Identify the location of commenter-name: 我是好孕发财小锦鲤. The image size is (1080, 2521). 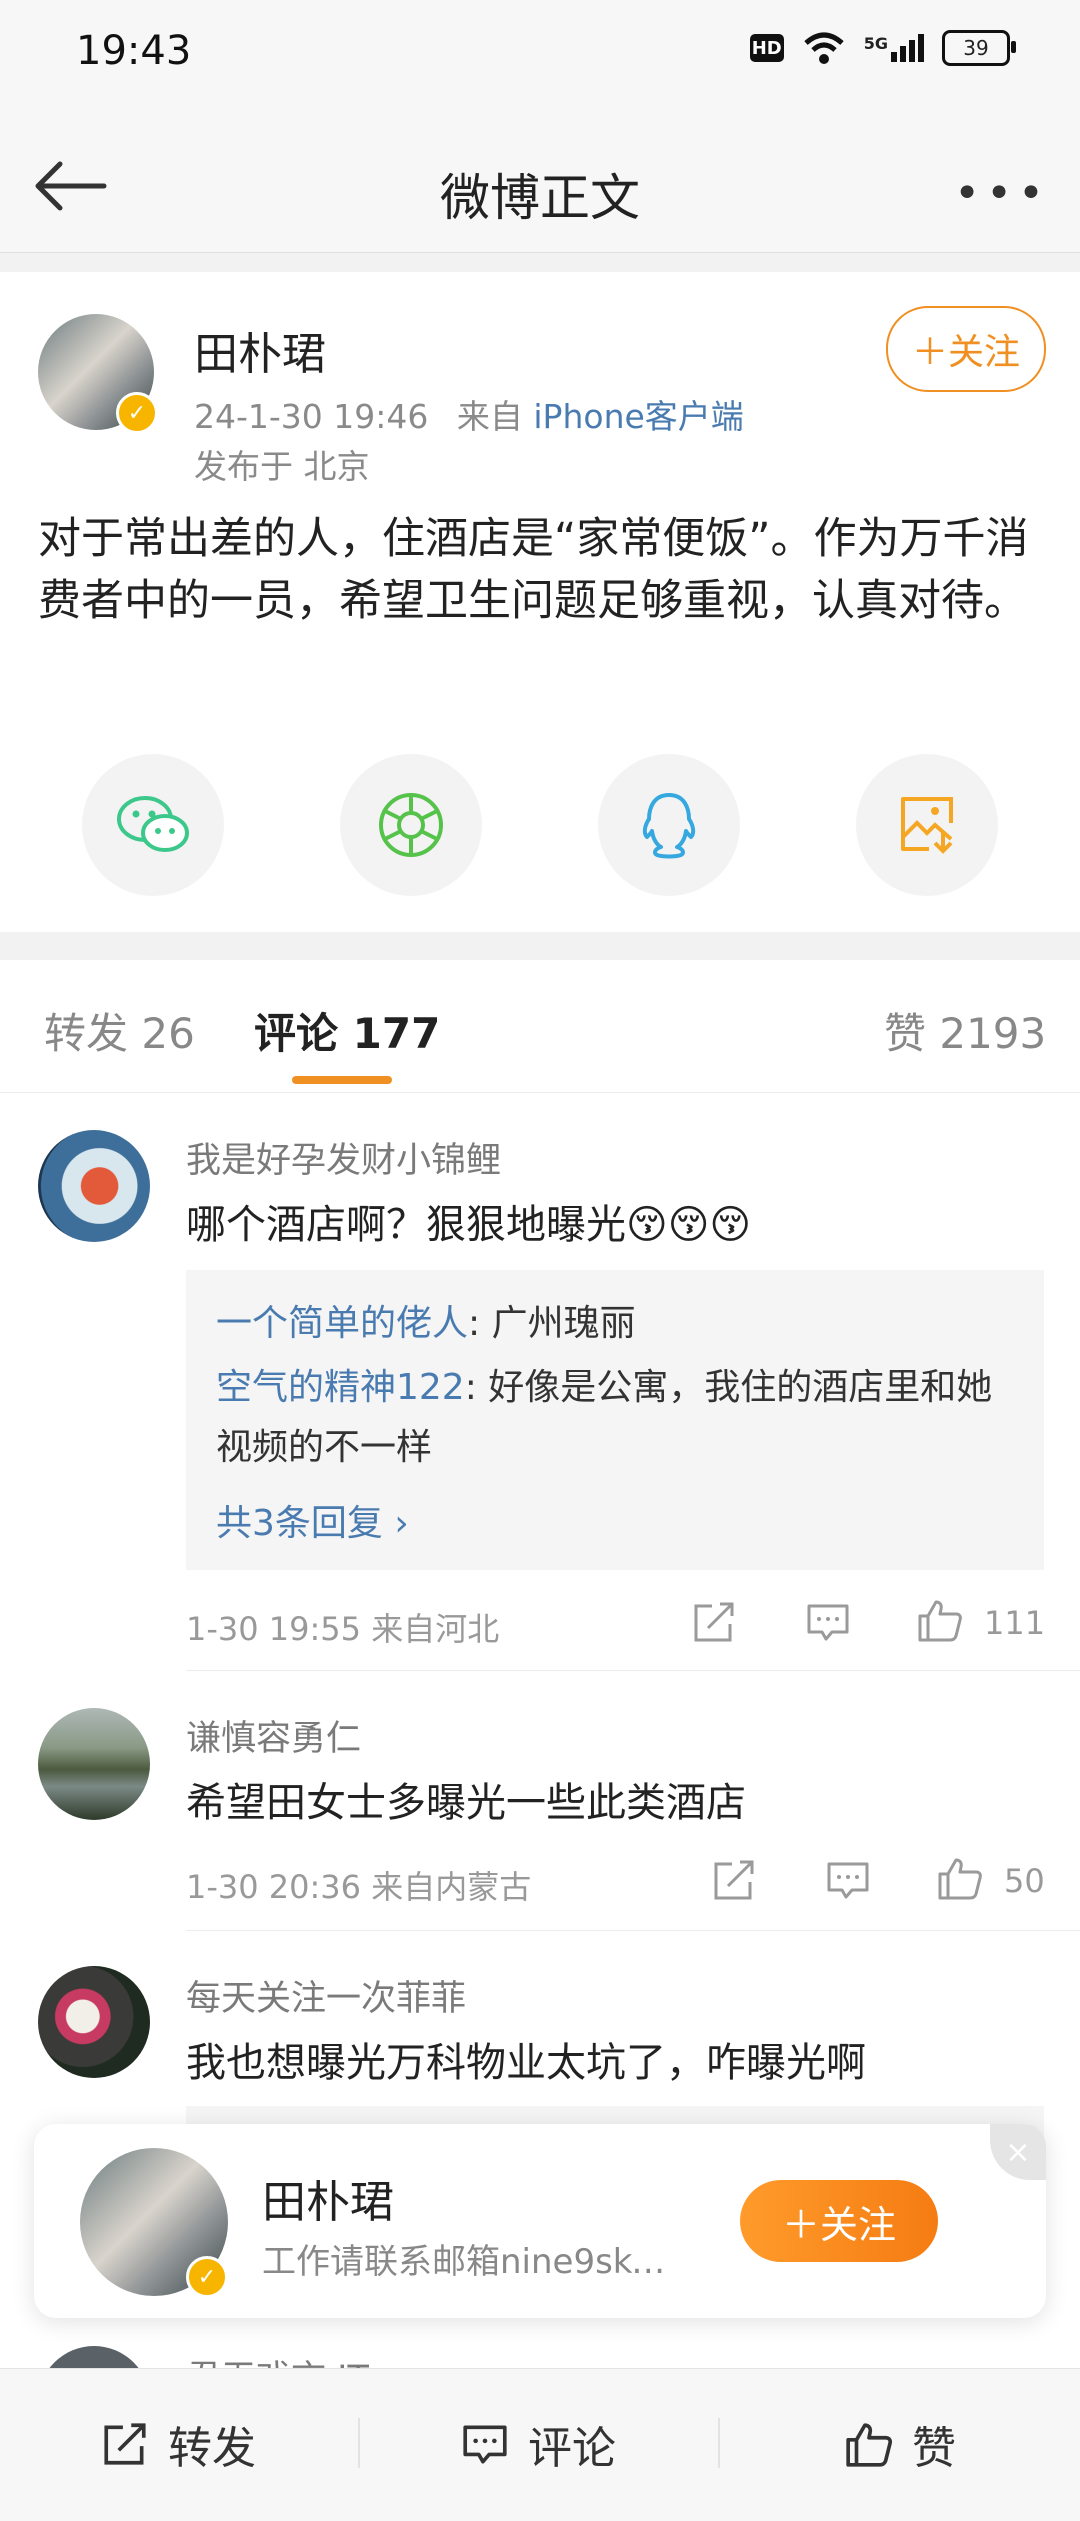
(343, 1157).